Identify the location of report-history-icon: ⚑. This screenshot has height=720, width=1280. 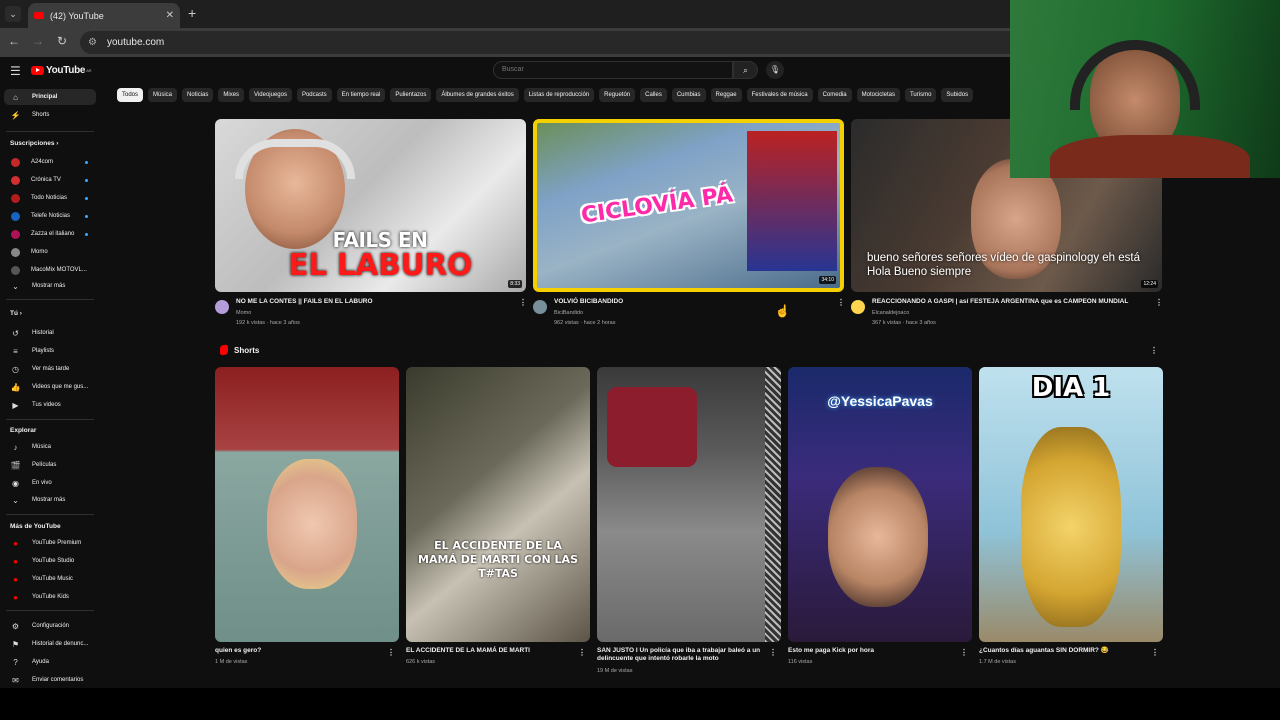
(15, 644).